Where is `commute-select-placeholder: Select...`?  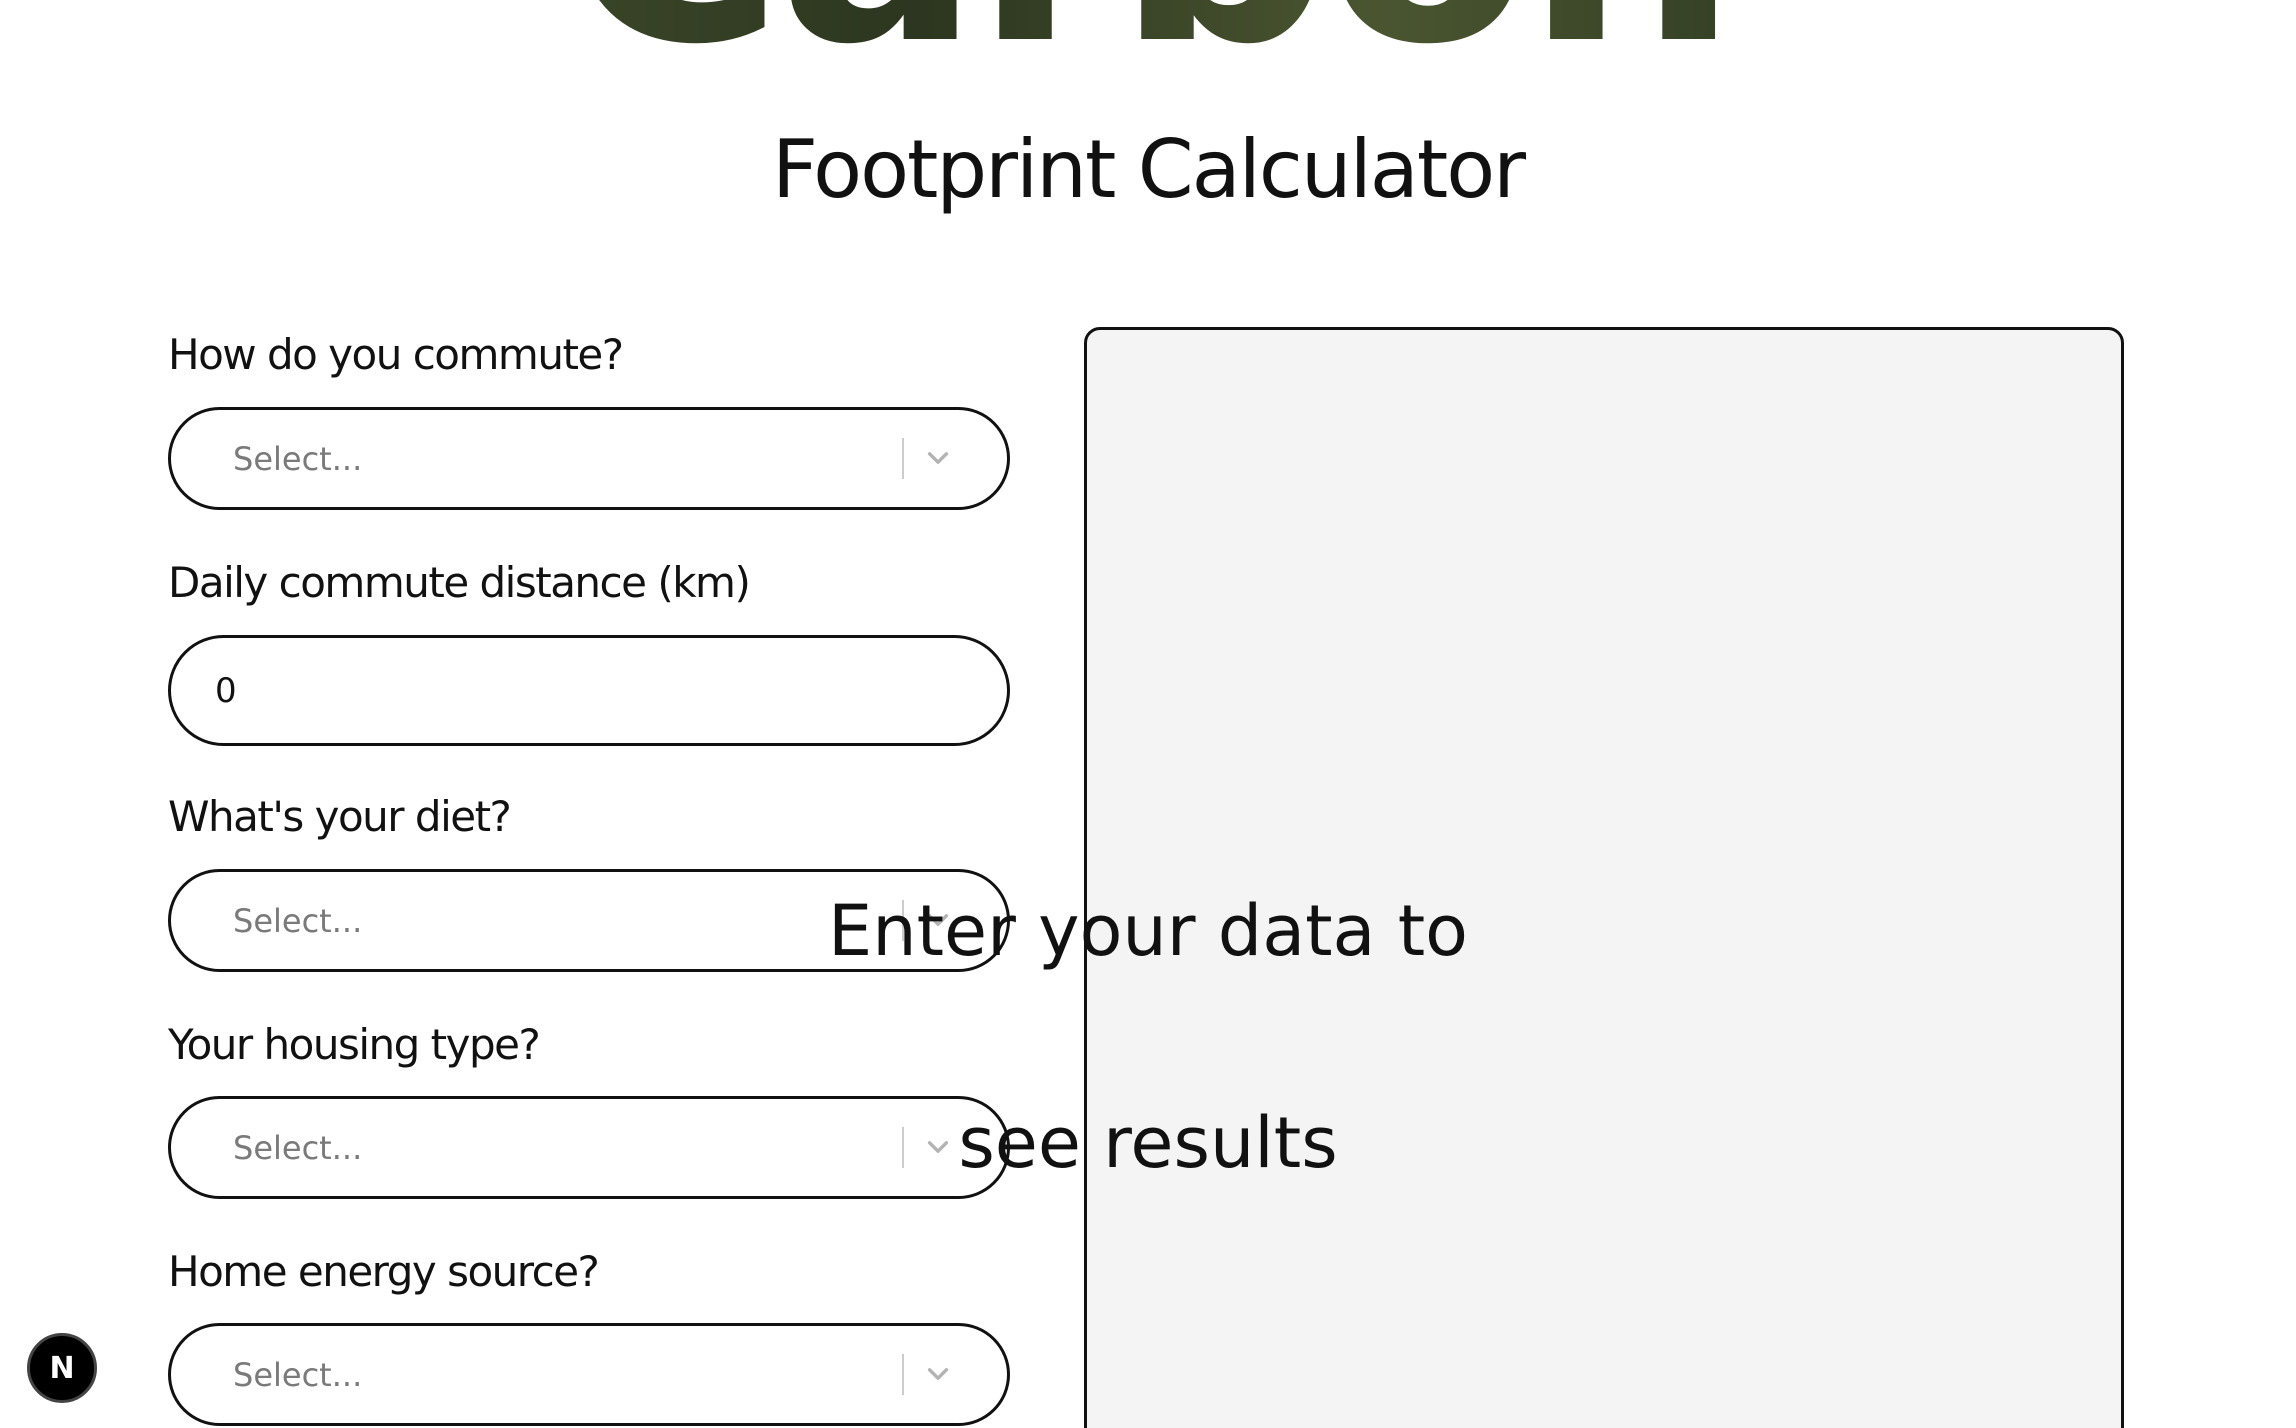 commute-select-placeholder: Select... is located at coordinates (298, 458).